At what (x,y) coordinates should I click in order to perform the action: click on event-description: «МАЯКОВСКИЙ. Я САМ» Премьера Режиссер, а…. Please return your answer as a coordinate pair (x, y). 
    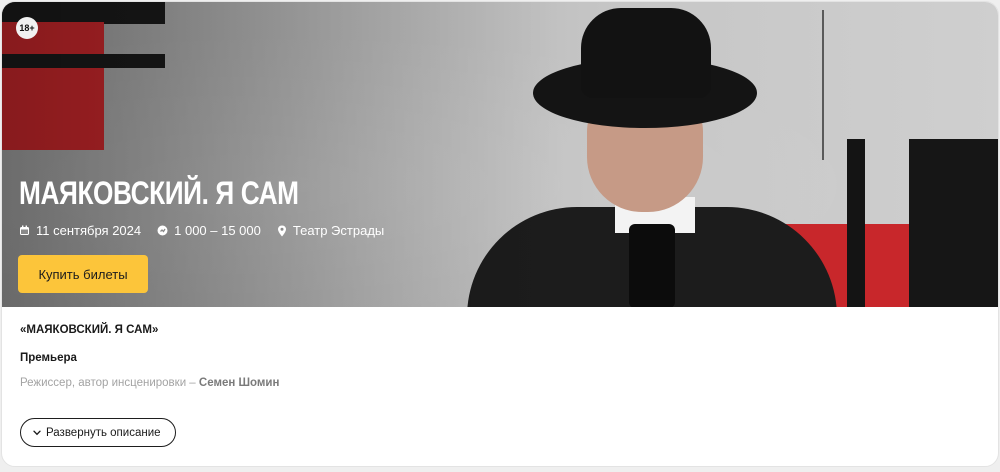
    Looking at the image, I should click on (500, 356).